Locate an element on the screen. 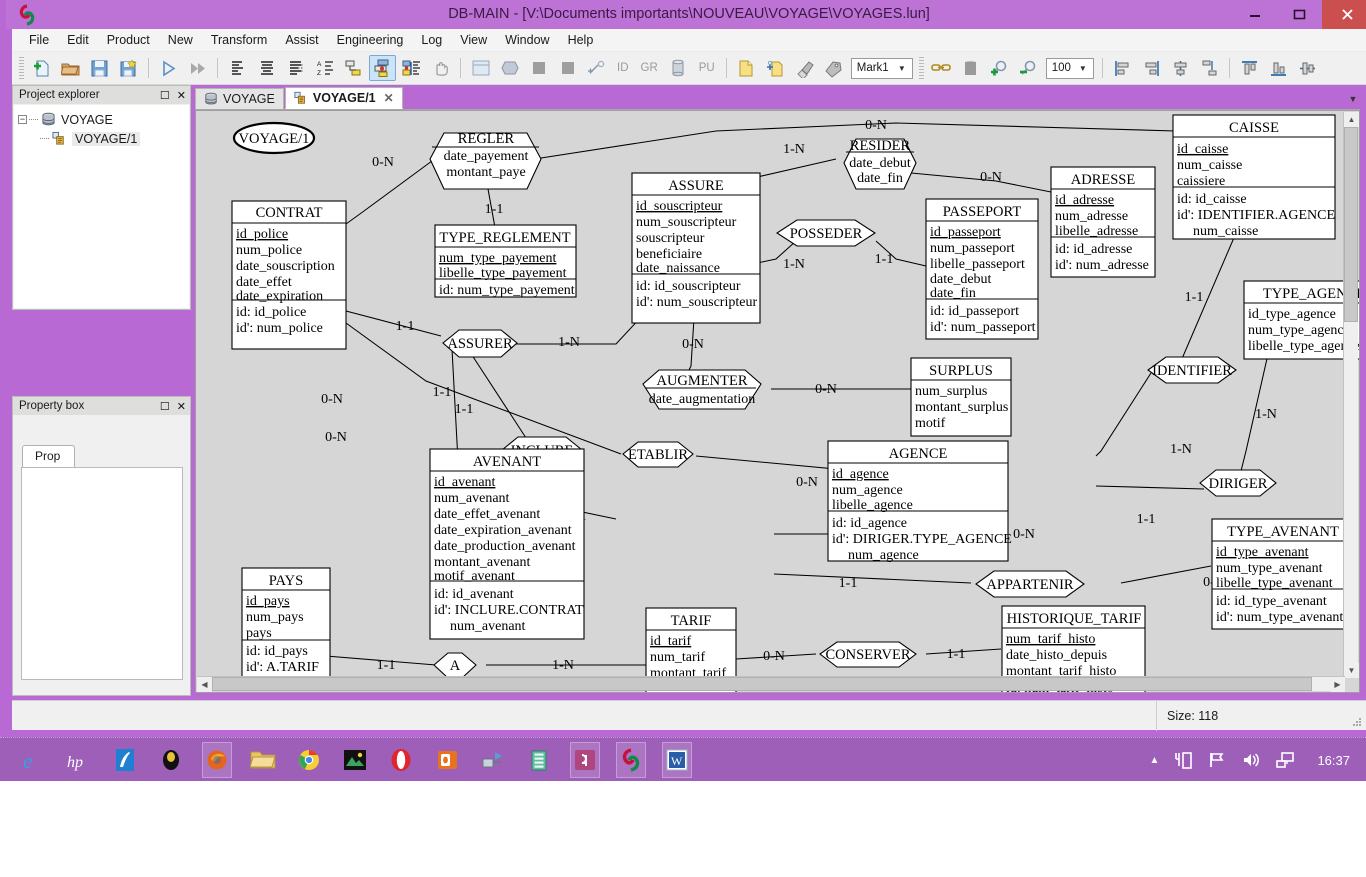 The height and width of the screenshot is (877, 1366). horizontal-scroll-thumb is located at coordinates (762, 684).